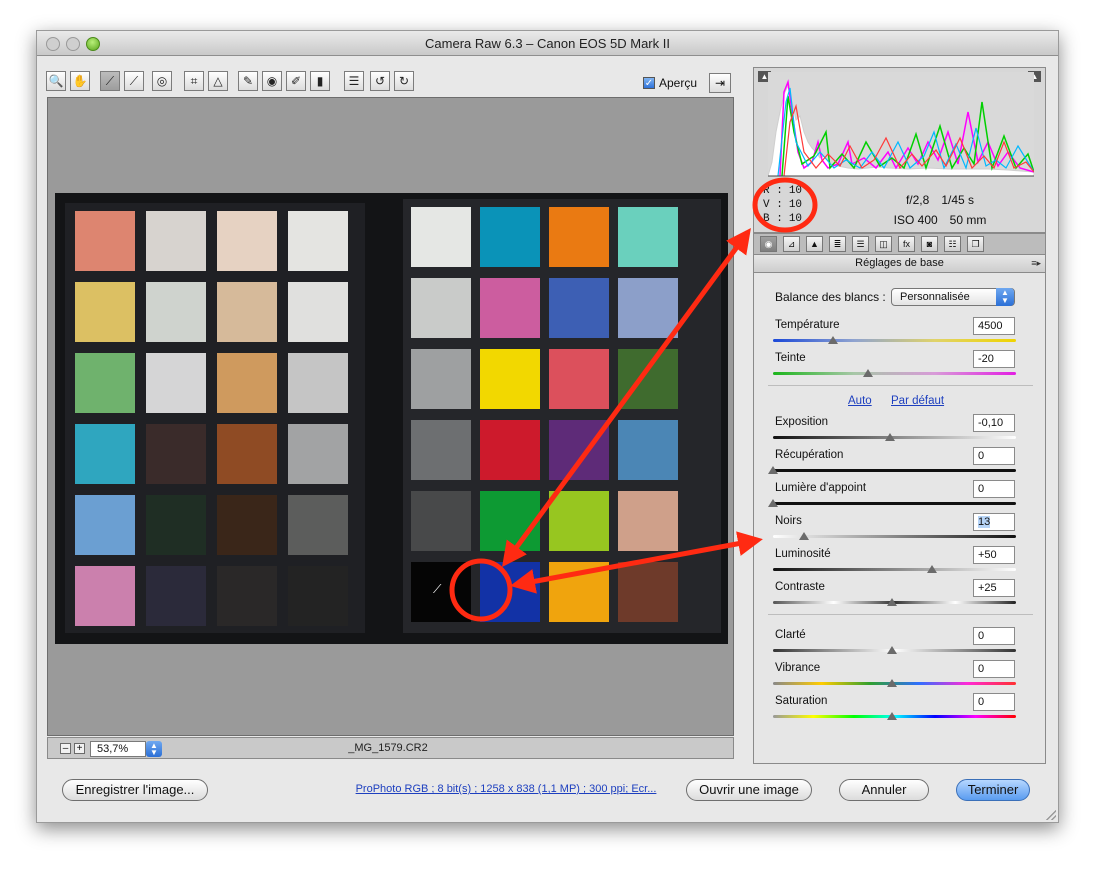  Describe the element at coordinates (390, 748) in the screenshot. I see `status-bar: – + 53,7% ▲ ▼ _MG_1579.CR2` at that location.